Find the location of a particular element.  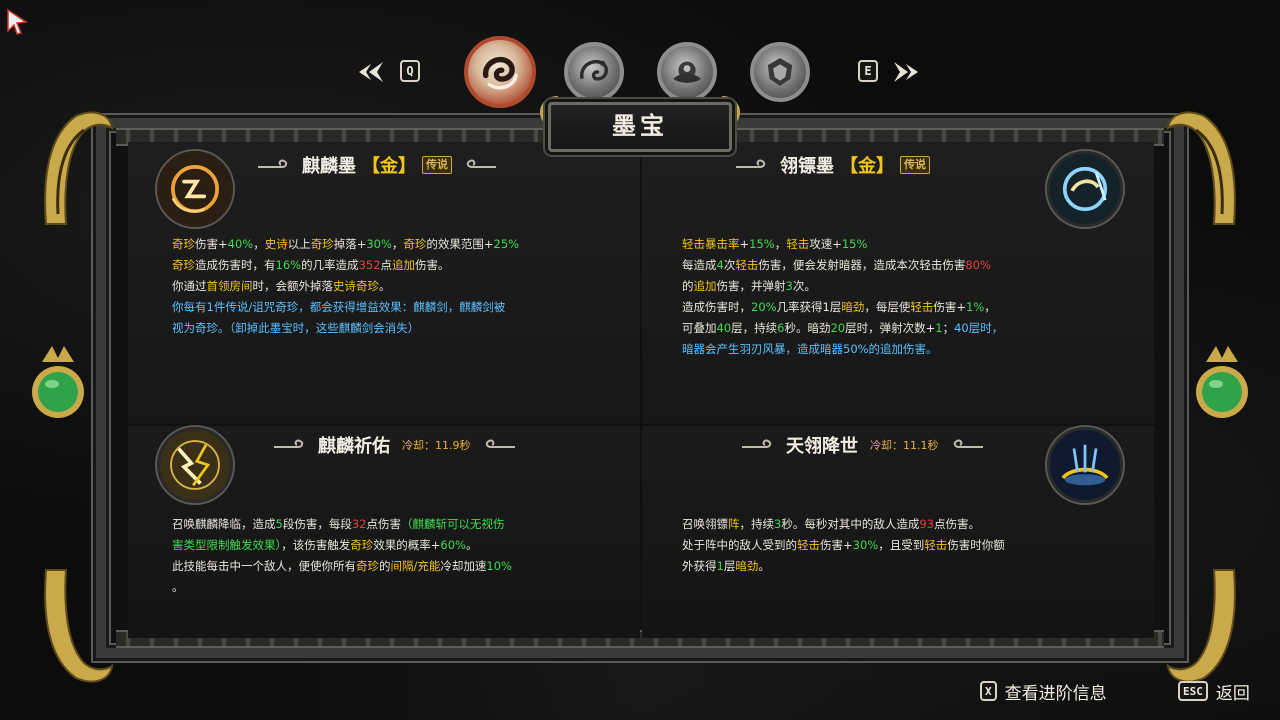

description-segment: 15% is located at coordinates (854, 244).